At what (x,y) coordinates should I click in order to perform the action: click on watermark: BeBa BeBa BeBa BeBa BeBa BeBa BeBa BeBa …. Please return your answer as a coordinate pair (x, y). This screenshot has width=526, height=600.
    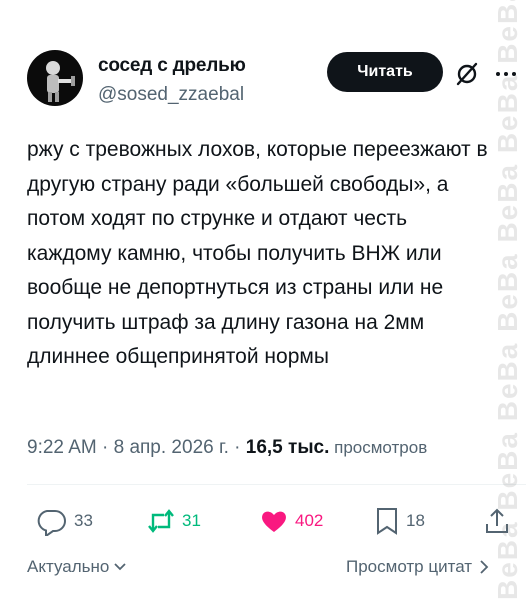
    Looking at the image, I should click on (507, 300).